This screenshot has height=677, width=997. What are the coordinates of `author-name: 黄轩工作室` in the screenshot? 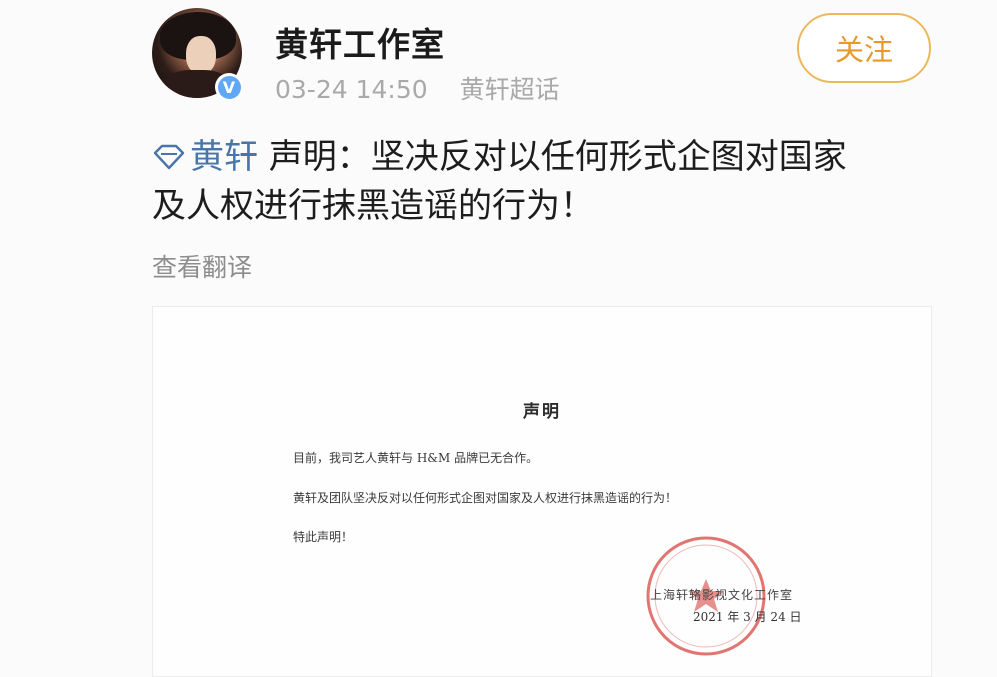 It's located at (360, 42).